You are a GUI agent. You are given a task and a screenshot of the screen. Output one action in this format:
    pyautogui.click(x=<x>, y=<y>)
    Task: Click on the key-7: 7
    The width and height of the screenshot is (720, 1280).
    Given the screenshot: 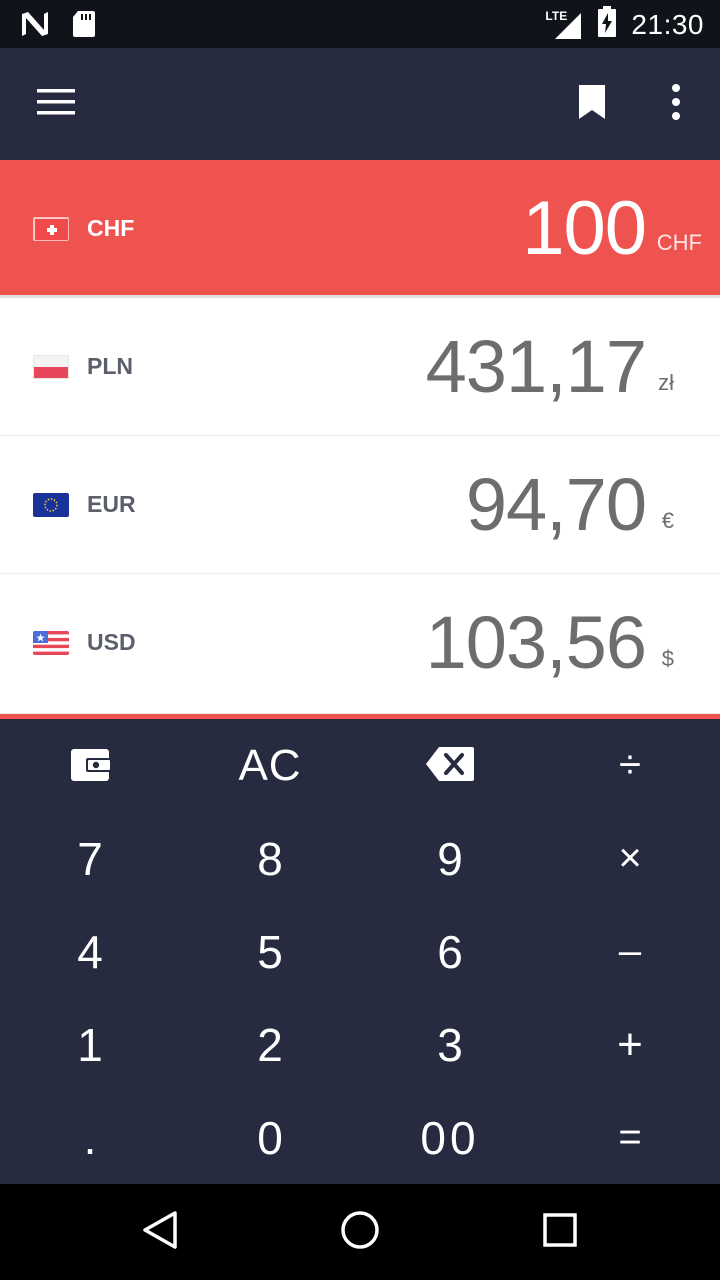 What is the action you would take?
    pyautogui.click(x=90, y=858)
    